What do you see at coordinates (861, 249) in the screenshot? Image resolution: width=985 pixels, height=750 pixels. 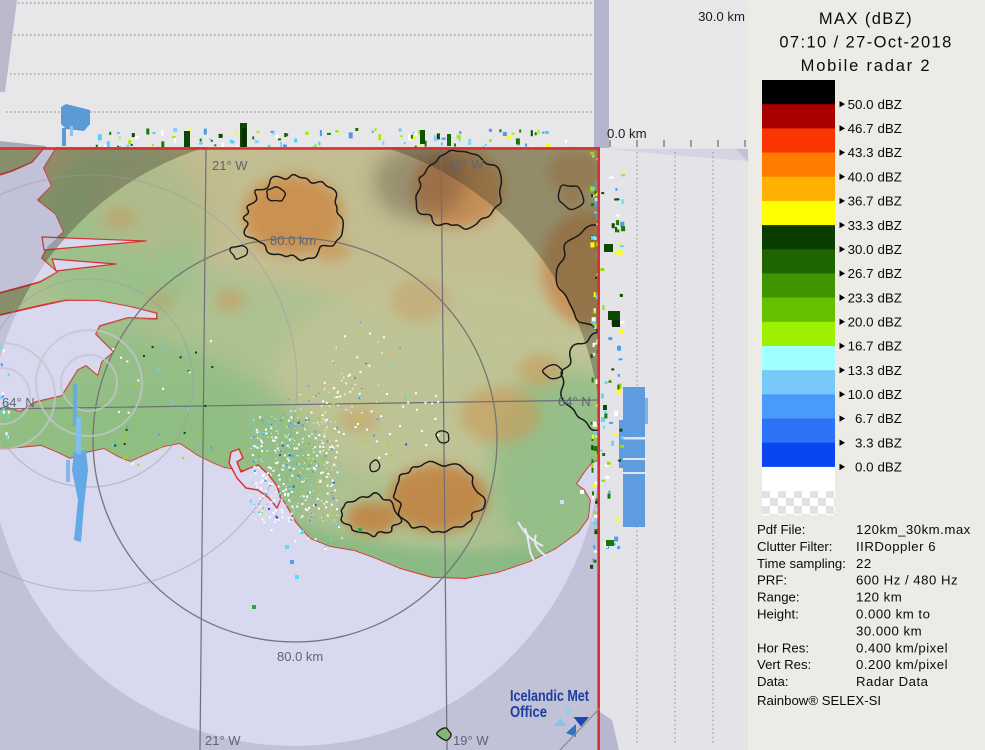 I see `svg-text: 30.0` at bounding box center [861, 249].